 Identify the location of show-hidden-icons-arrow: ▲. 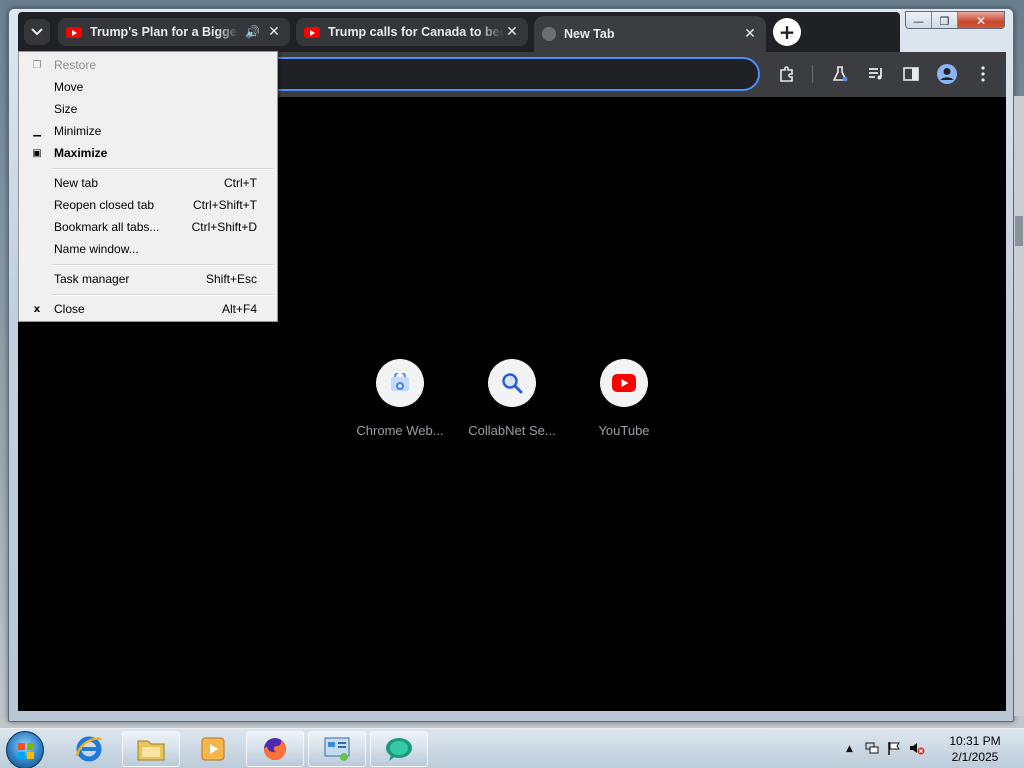
(849, 749).